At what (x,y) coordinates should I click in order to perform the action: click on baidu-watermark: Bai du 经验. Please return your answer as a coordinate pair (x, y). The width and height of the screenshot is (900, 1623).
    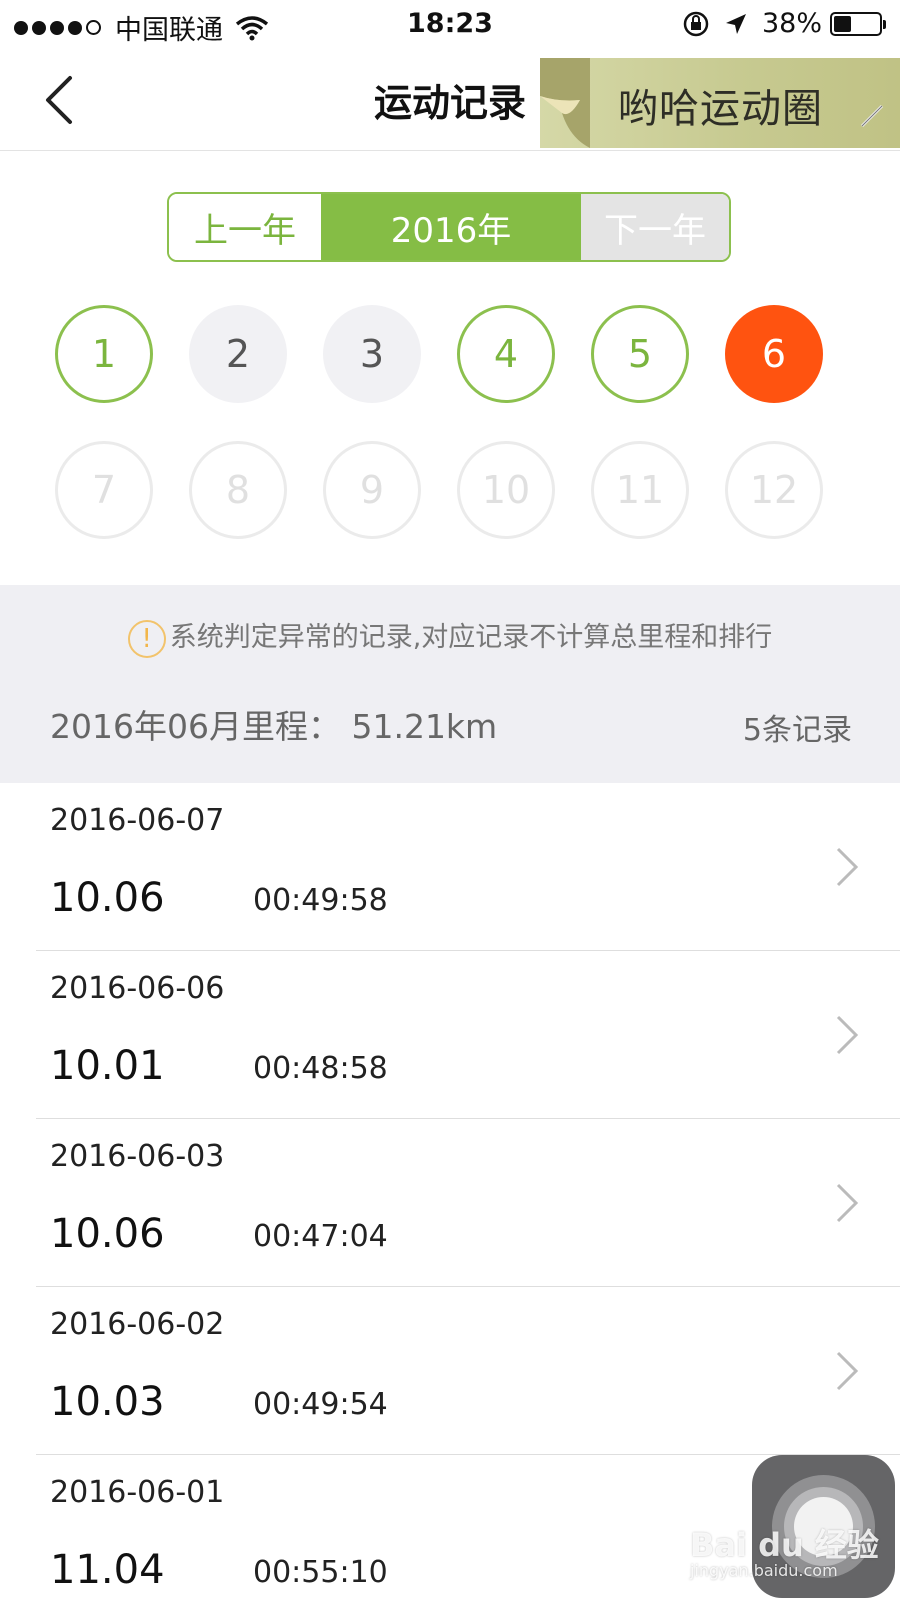
    Looking at the image, I should click on (784, 1545).